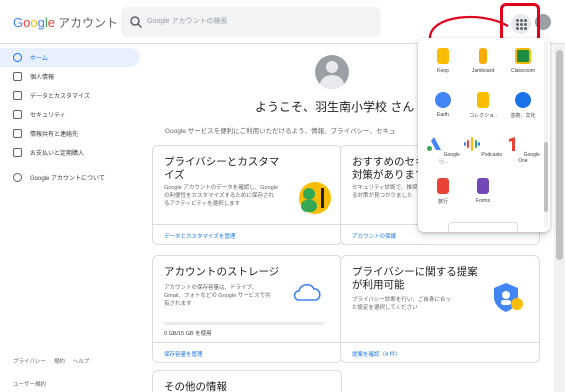 This screenshot has height=392, width=565. I want to click on search-icon, so click(136, 22).